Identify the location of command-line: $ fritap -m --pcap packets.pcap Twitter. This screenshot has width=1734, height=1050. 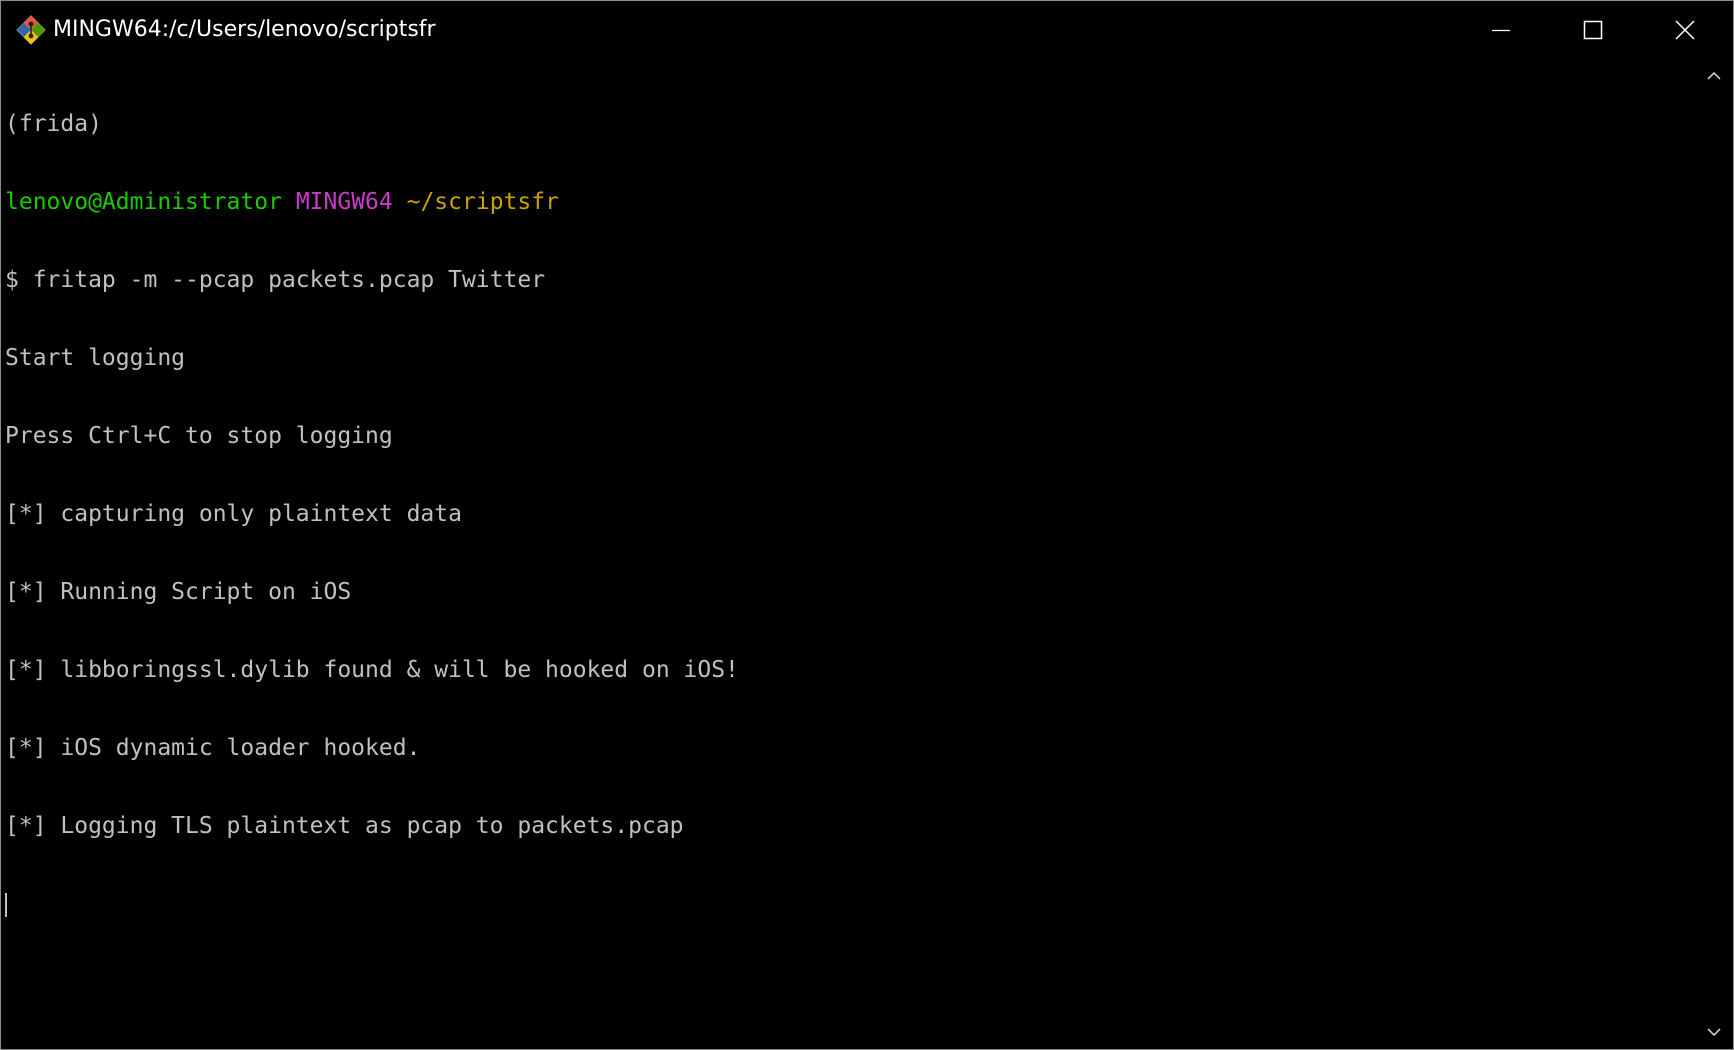
(275, 280).